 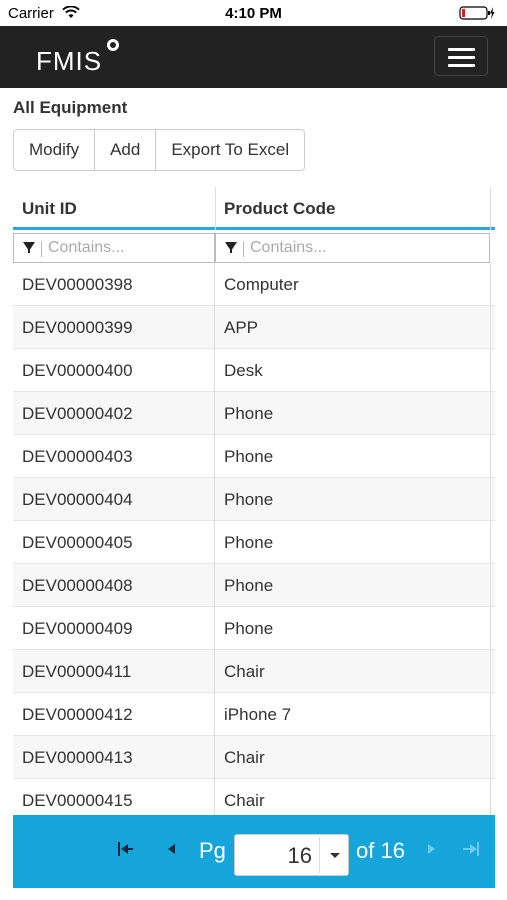 I want to click on page-number-select: 16, so click(x=291, y=855).